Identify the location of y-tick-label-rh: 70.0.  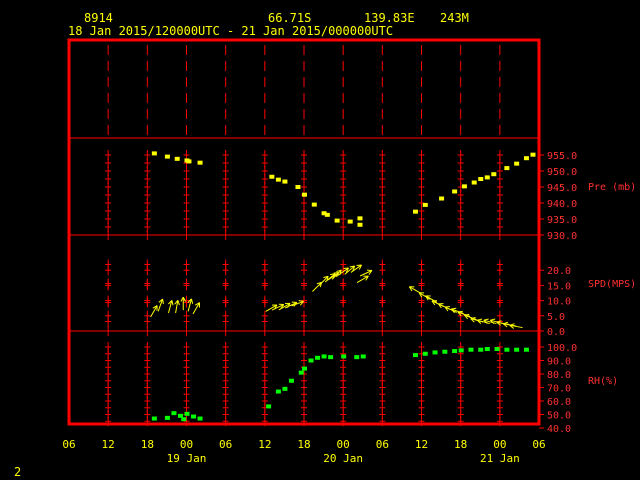
(559, 389).